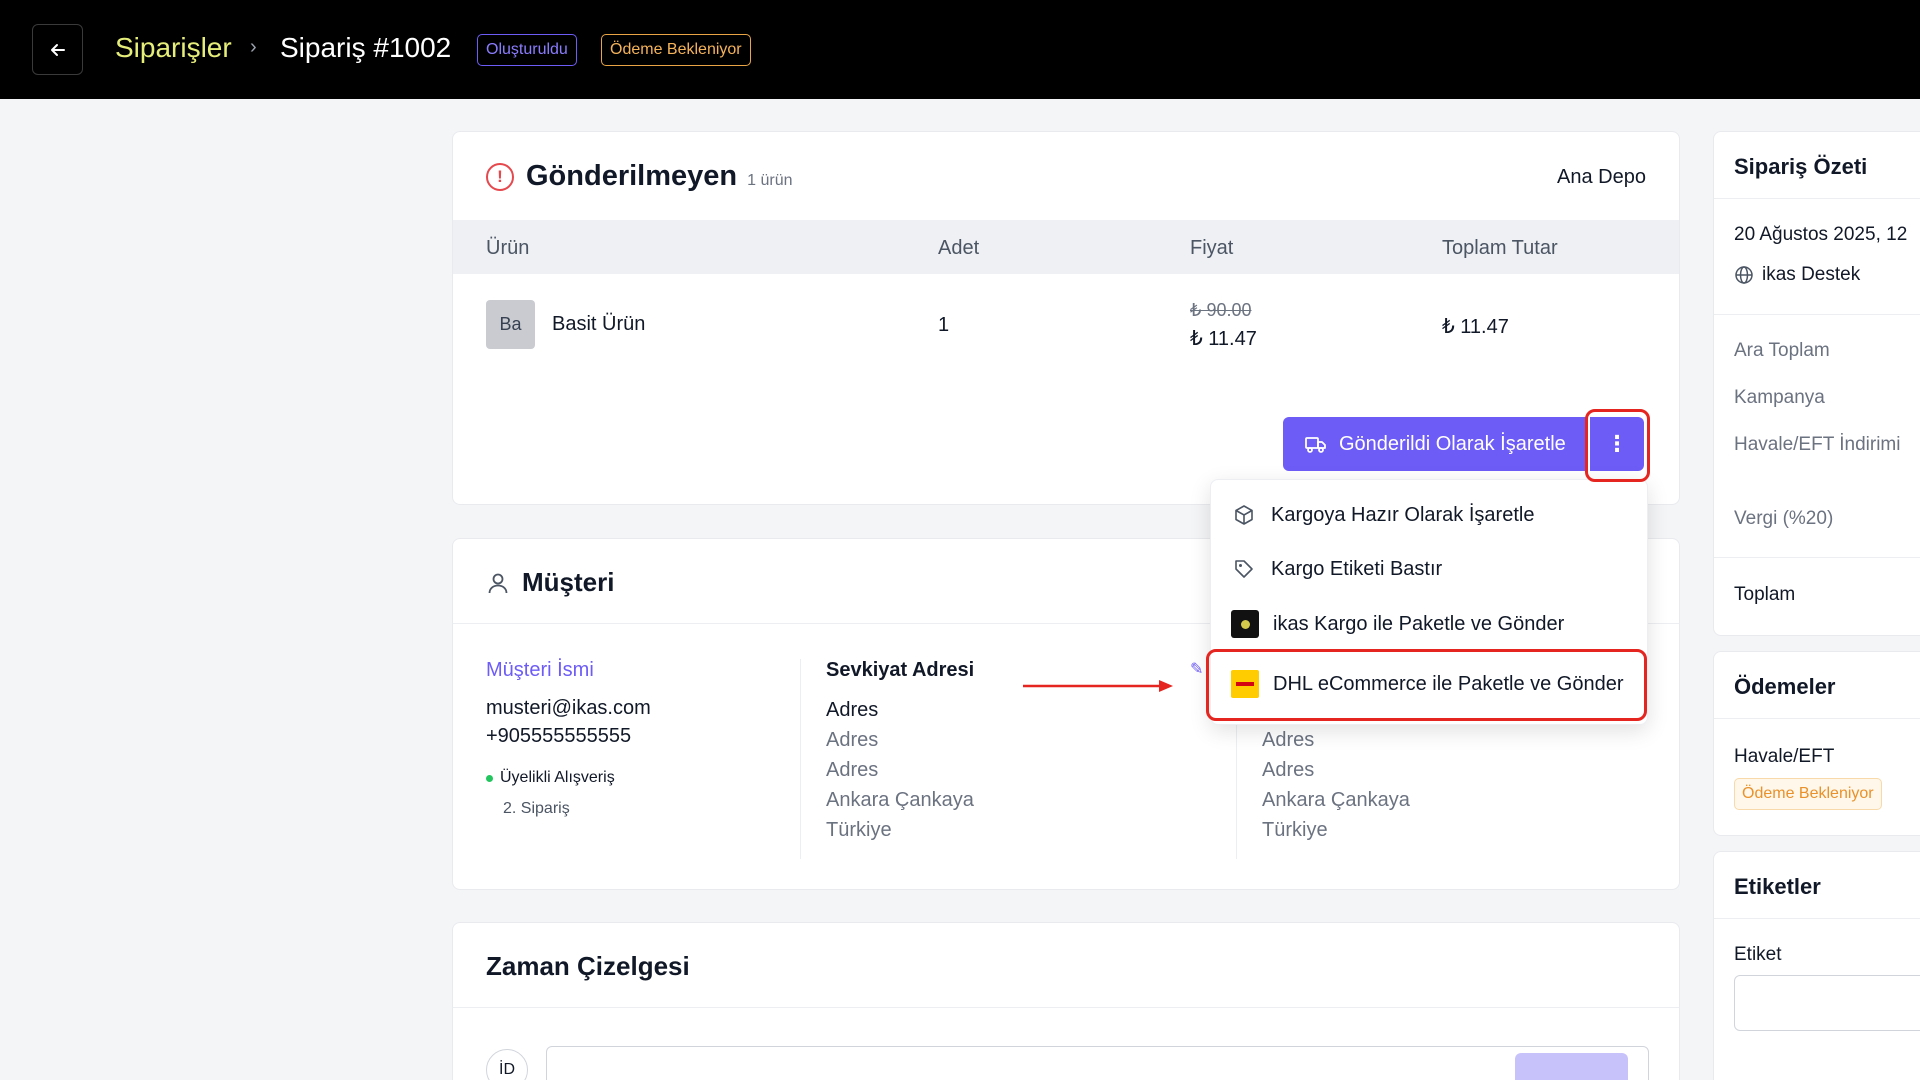 The height and width of the screenshot is (1080, 1920). Describe the element at coordinates (1452, 443) in the screenshot. I see `mark-as-shipped-label: Gönderildi Olarak İşaretle` at that location.